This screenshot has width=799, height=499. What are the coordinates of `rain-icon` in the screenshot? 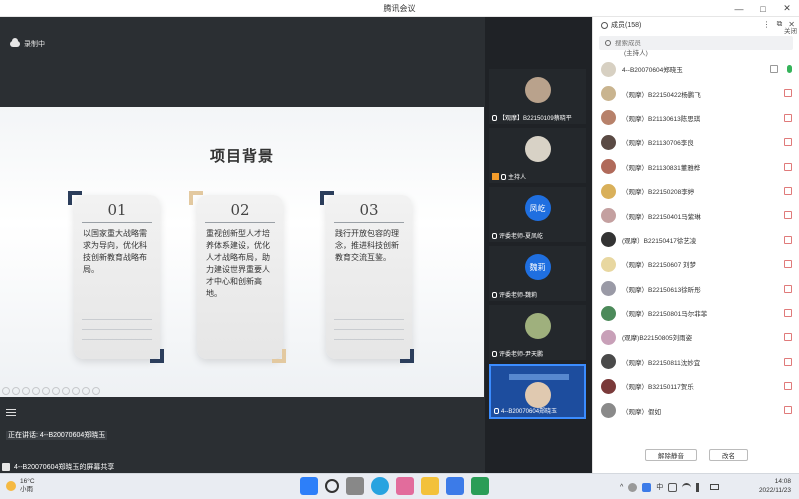 It's located at (11, 486).